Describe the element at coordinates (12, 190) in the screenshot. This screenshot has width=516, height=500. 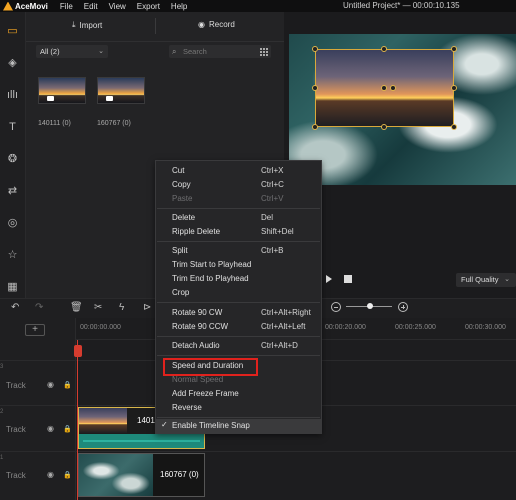
I see `transitions-icon: ⇄` at that location.